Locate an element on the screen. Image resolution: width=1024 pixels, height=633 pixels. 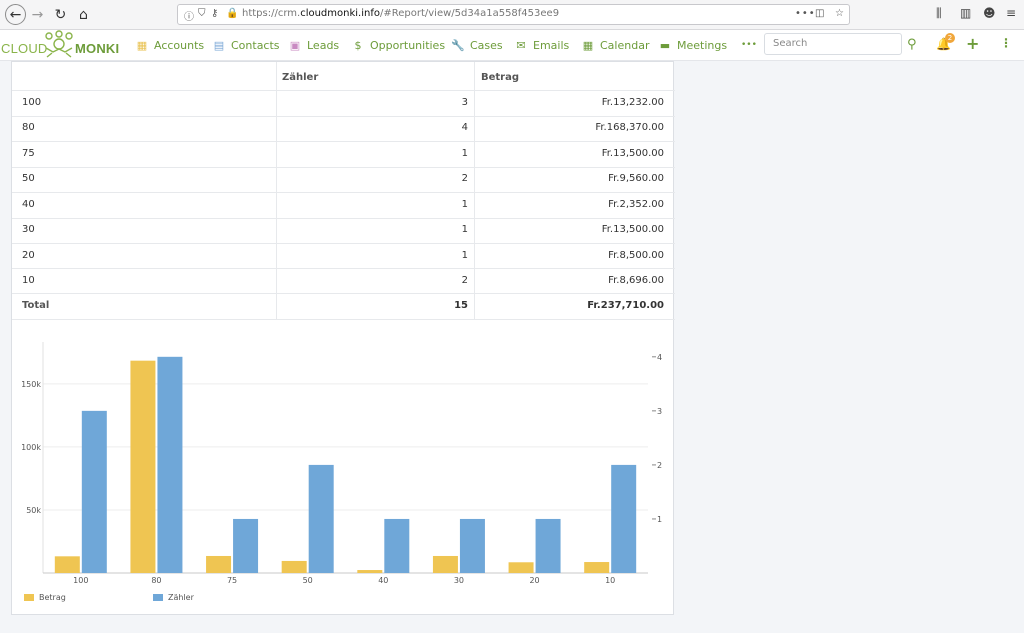
x-tick-label: 20 is located at coordinates (534, 580).